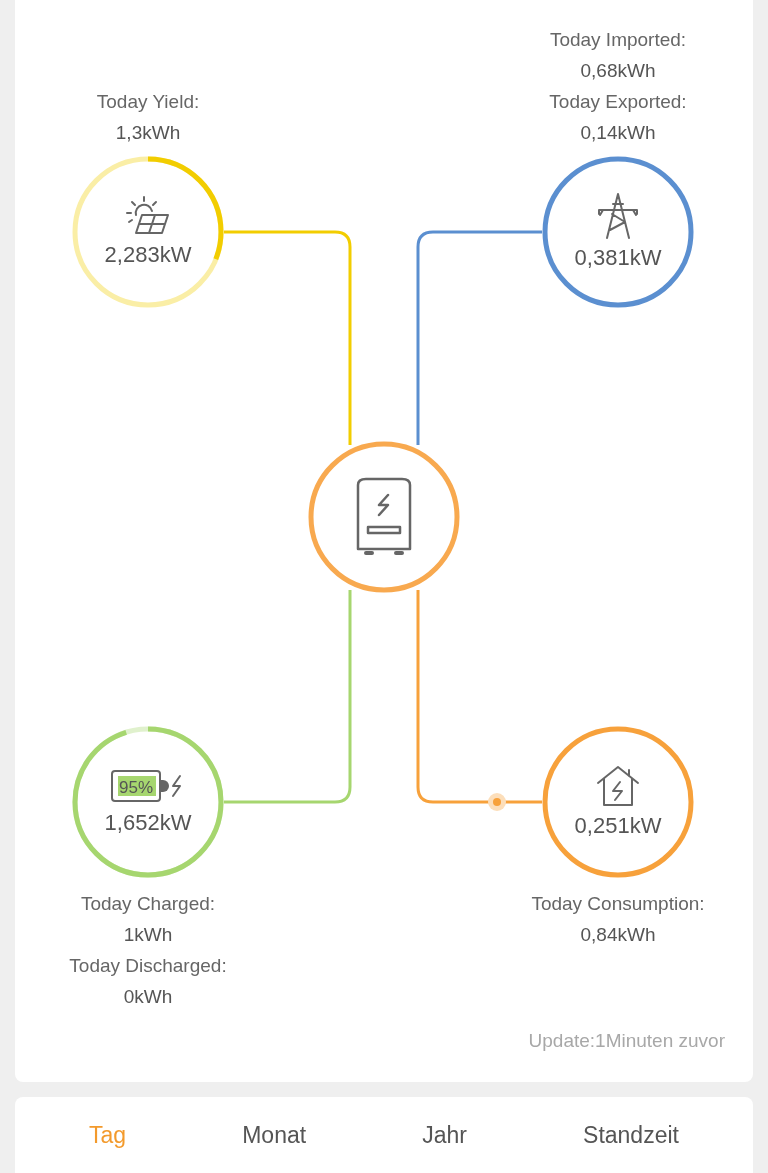  Describe the element at coordinates (148, 255) in the screenshot. I see `power-value: 2,283kW` at that location.